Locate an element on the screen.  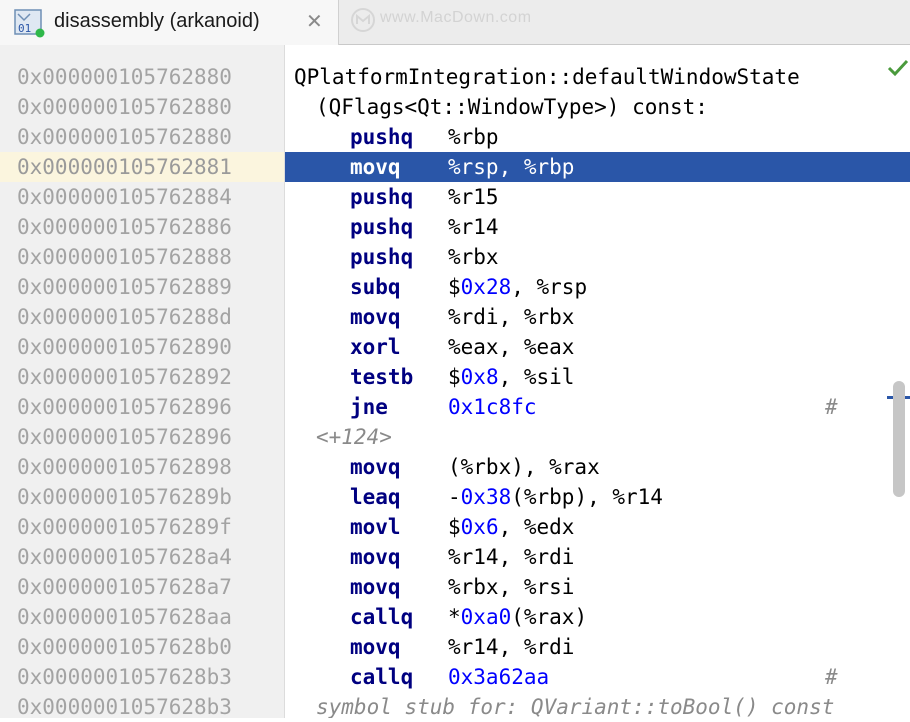
code-line: movq %rbx, %rsi is located at coordinates (597, 587).